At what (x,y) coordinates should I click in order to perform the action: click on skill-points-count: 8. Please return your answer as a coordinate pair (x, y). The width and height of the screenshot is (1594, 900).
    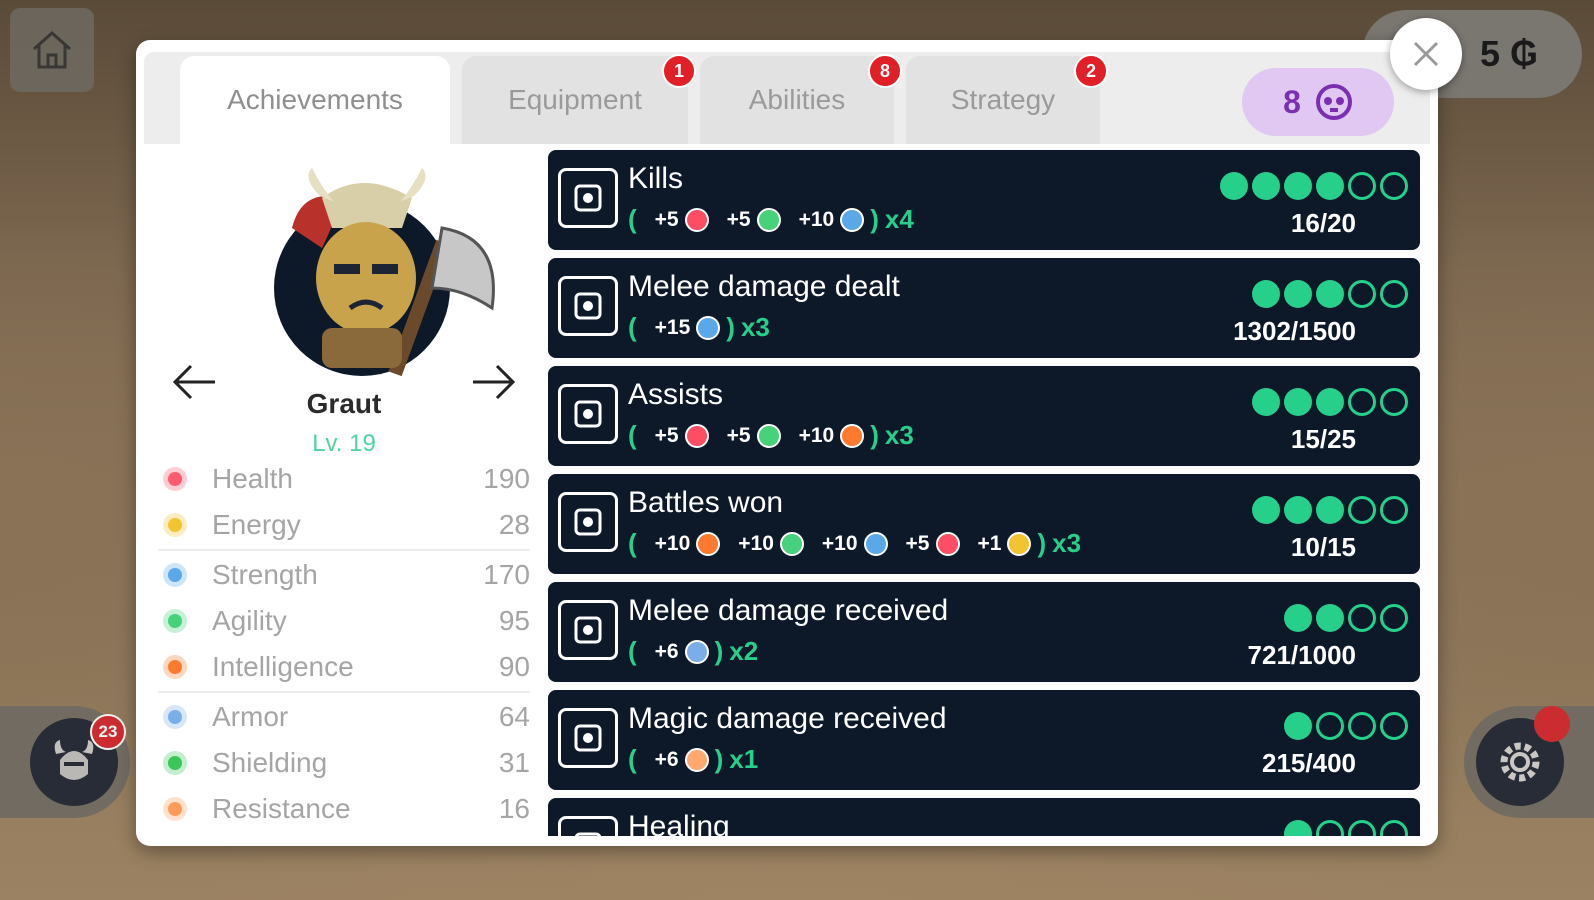
    Looking at the image, I should click on (1292, 101).